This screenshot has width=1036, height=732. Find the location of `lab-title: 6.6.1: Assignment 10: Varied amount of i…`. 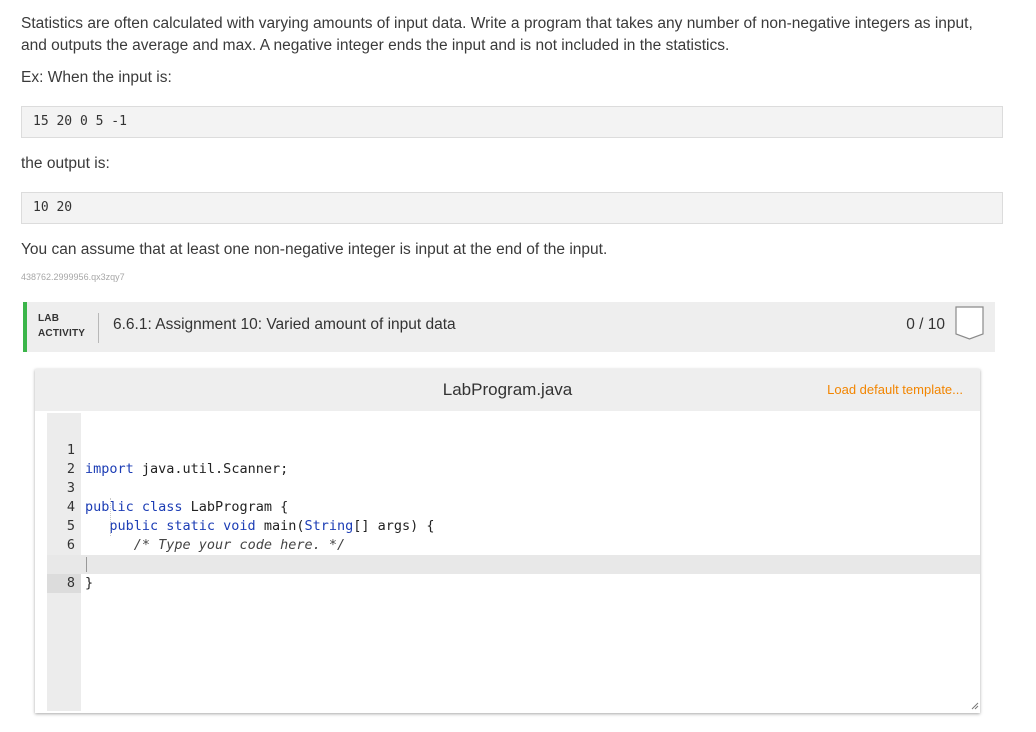

lab-title: 6.6.1: Assignment 10: Varied amount of i… is located at coordinates (284, 324).